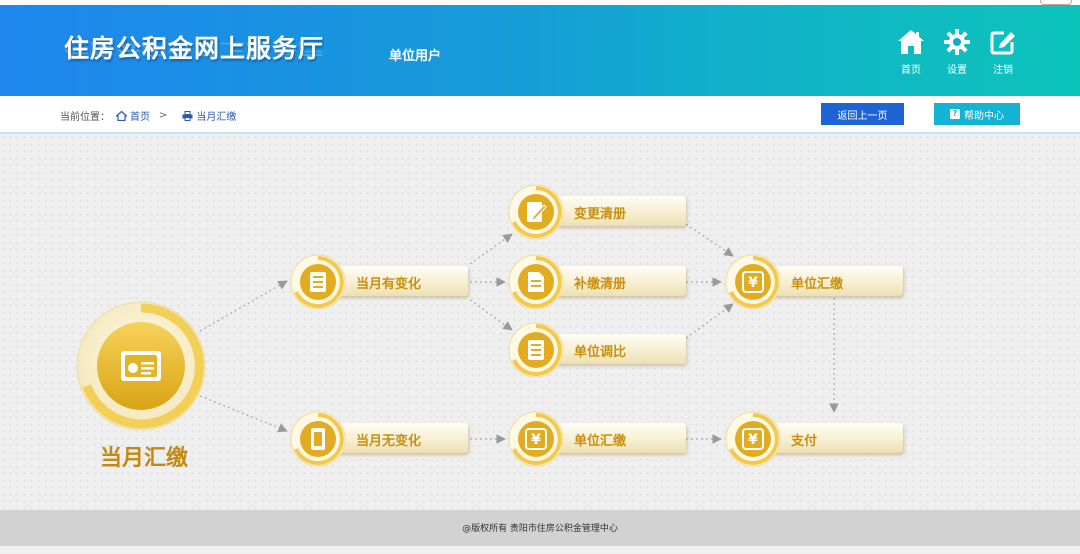 This screenshot has width=1080, height=554. Describe the element at coordinates (318, 439) in the screenshot. I see `notebook-icon` at that location.